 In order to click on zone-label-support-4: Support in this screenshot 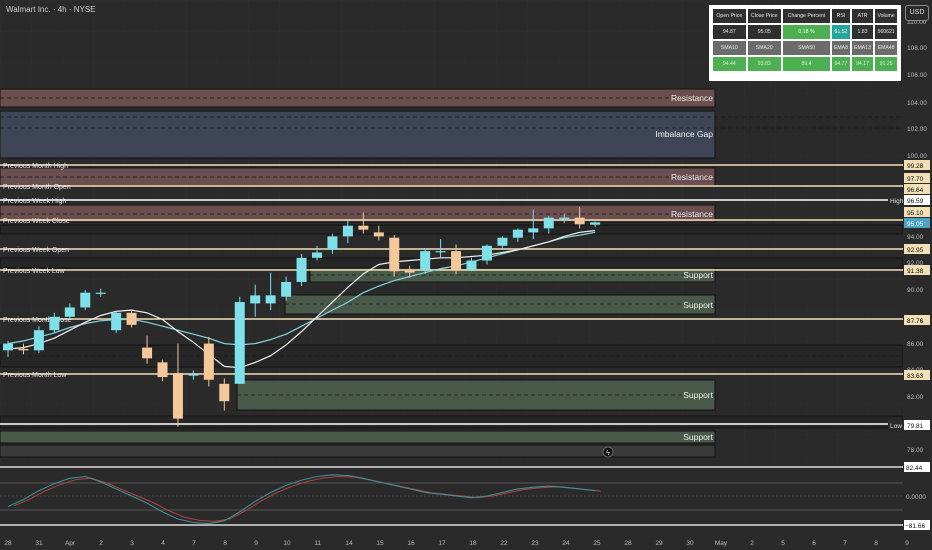, I will do `click(698, 437)`.